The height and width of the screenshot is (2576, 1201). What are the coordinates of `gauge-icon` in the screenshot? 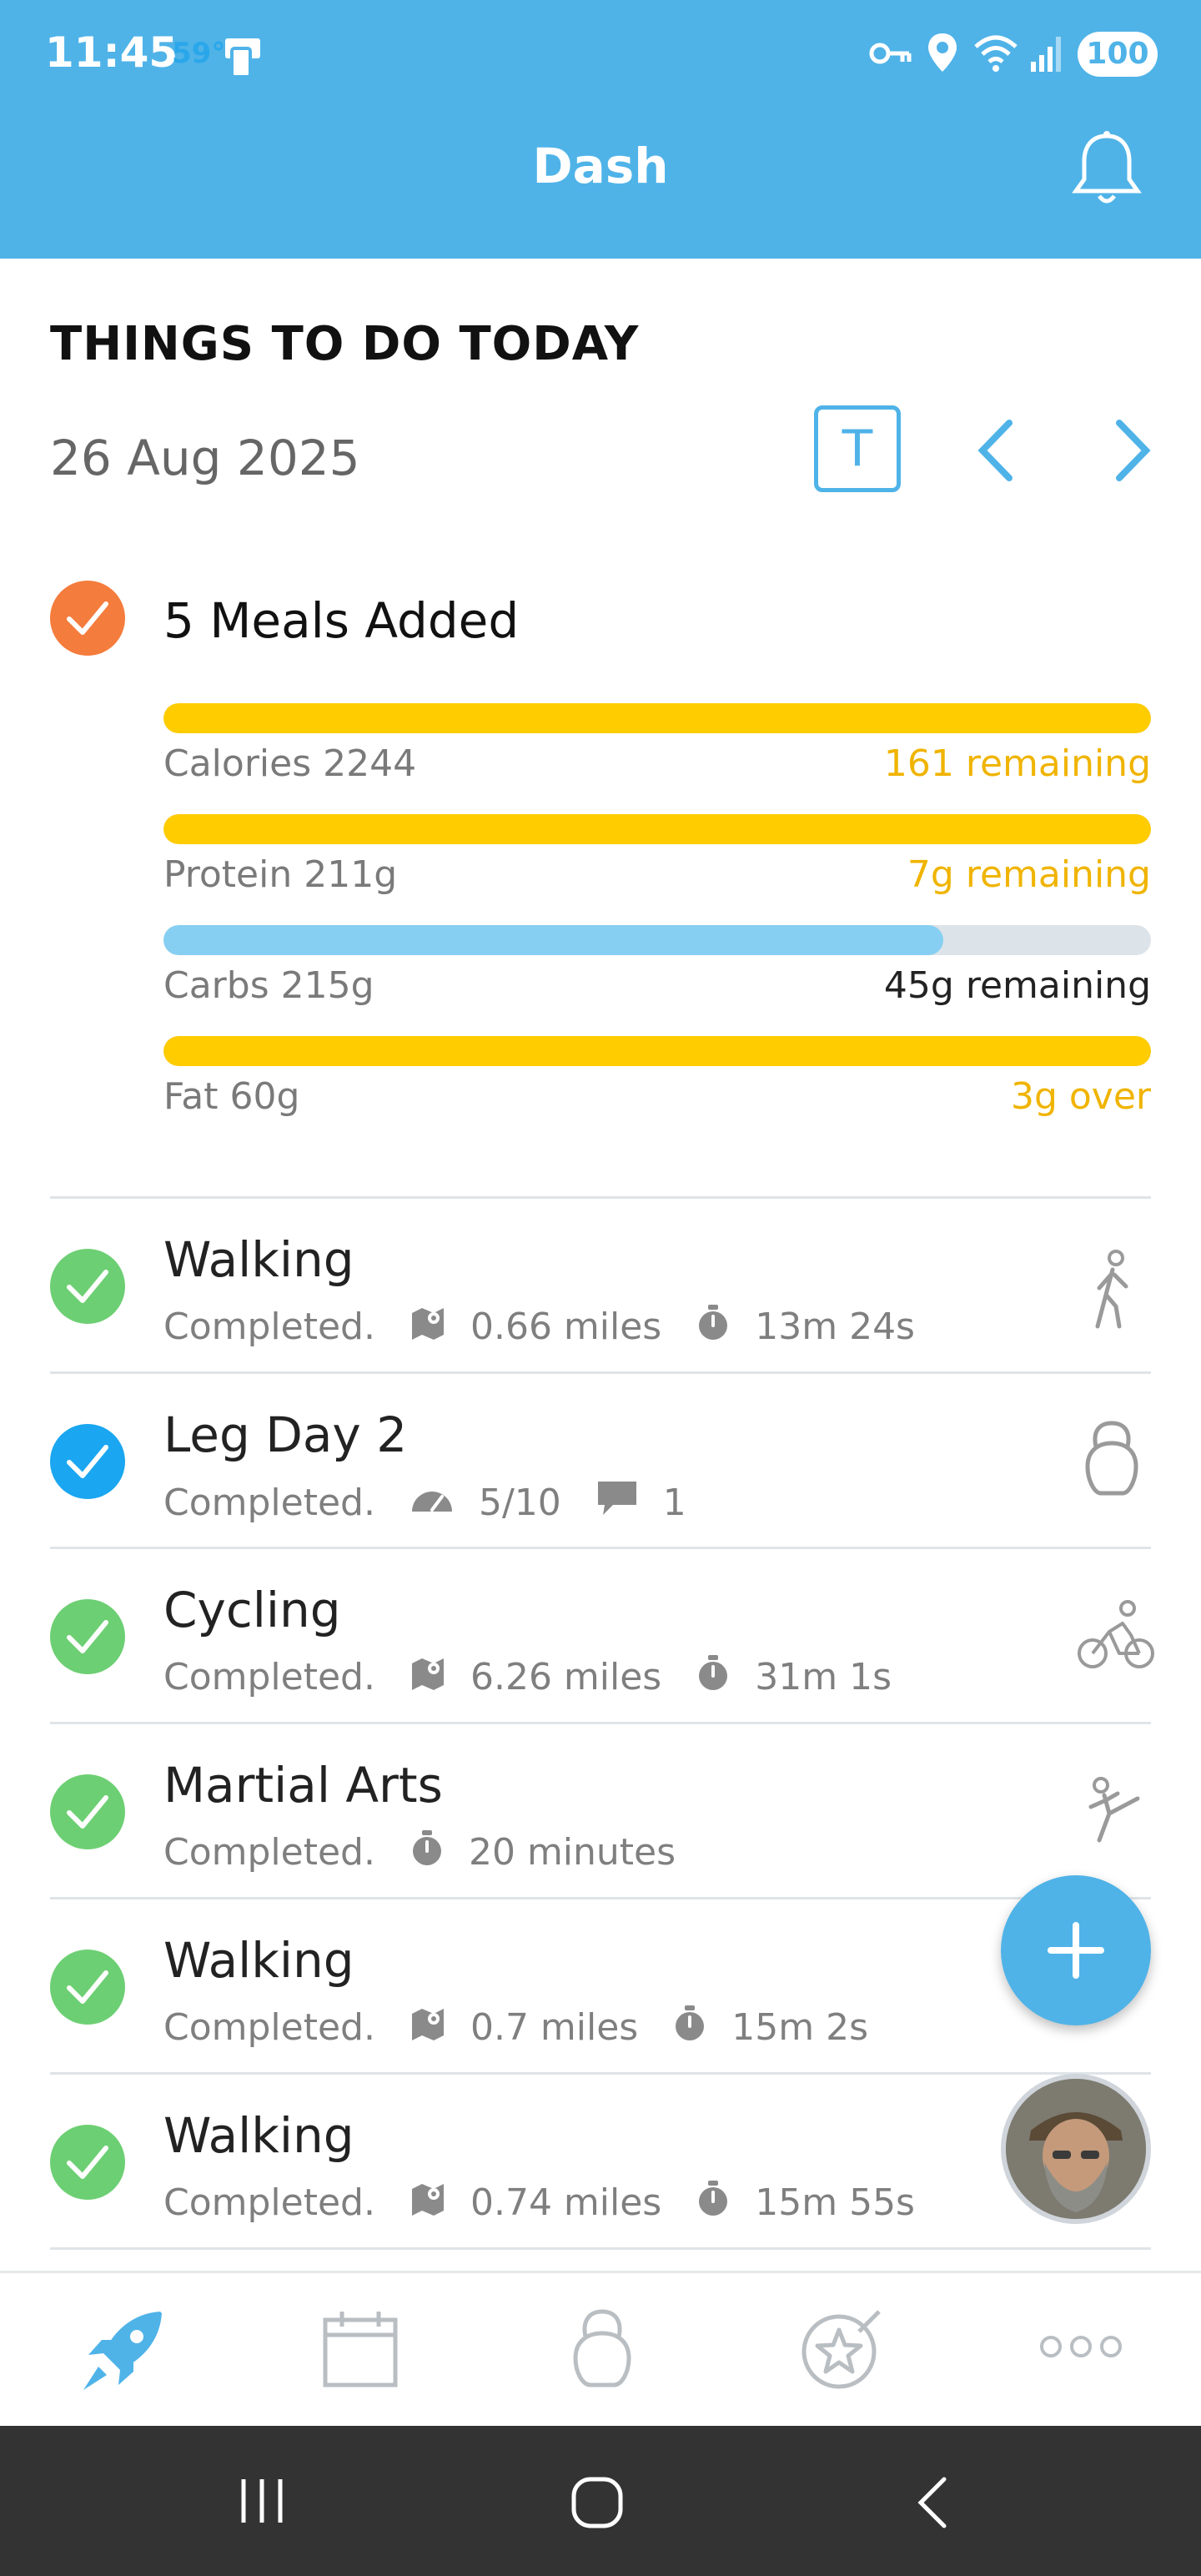 It's located at (432, 1503).